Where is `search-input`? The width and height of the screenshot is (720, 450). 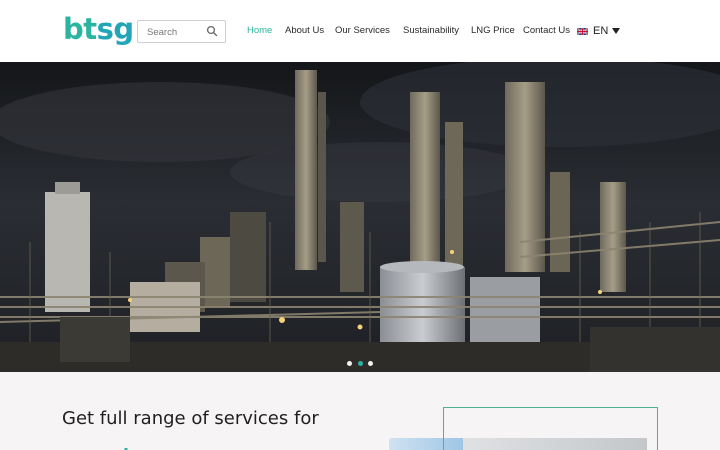 search-input is located at coordinates (177, 32).